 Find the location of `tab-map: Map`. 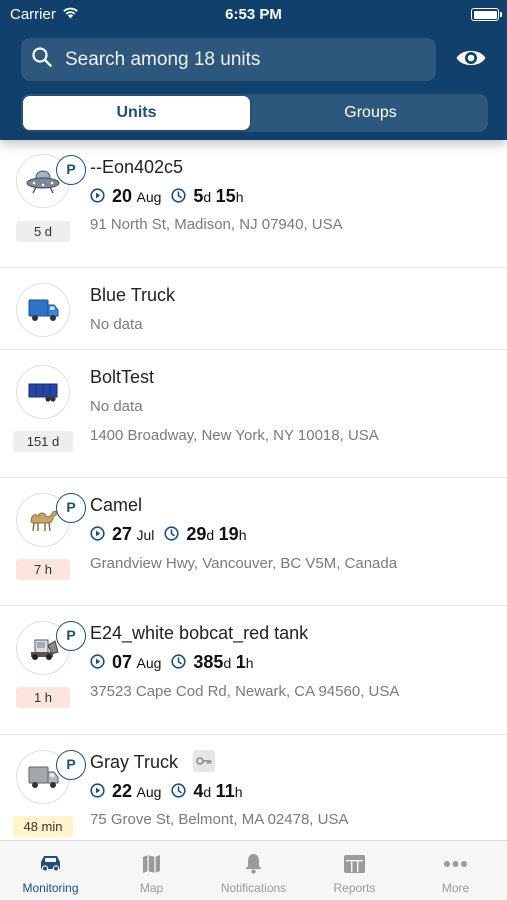

tab-map: Map is located at coordinates (151, 870).